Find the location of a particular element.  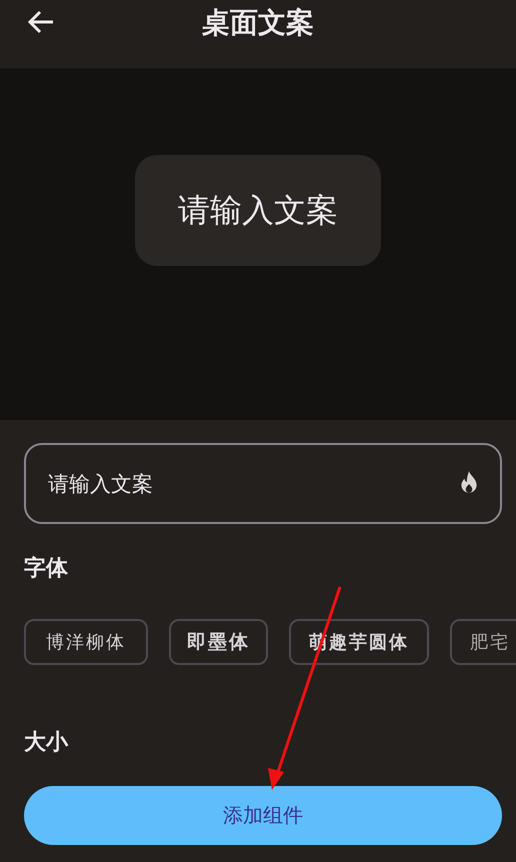

font-chip: 博洋柳体 is located at coordinates (86, 642).